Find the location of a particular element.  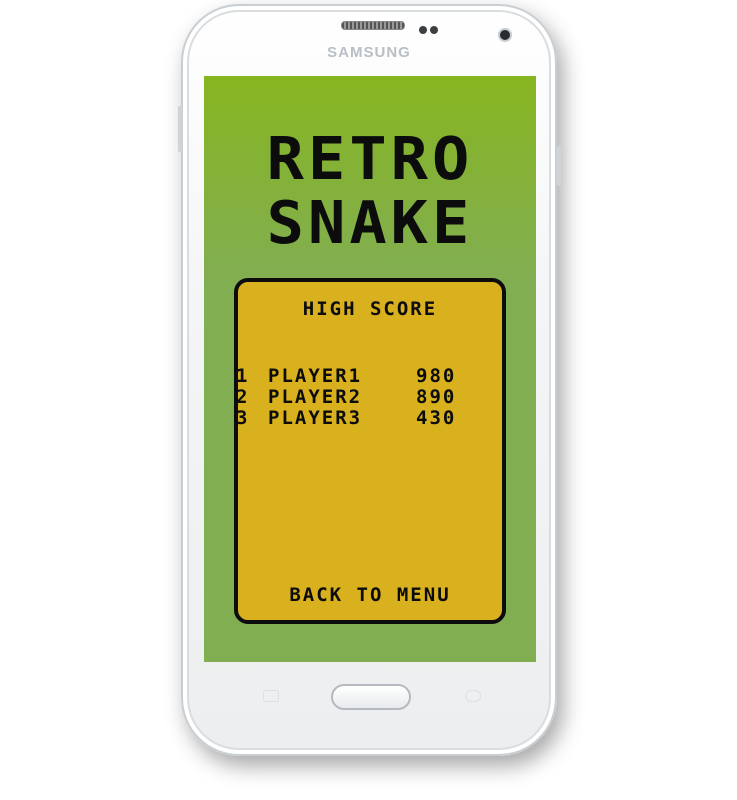

back-key-icon is located at coordinates (473, 696).